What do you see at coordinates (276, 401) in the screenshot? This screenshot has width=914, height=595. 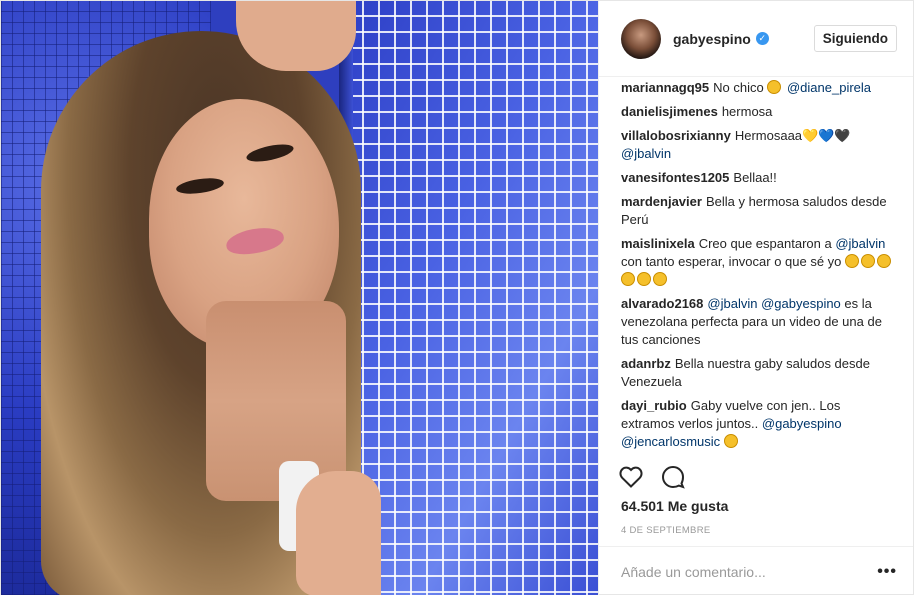 I see `photo-neck` at bounding box center [276, 401].